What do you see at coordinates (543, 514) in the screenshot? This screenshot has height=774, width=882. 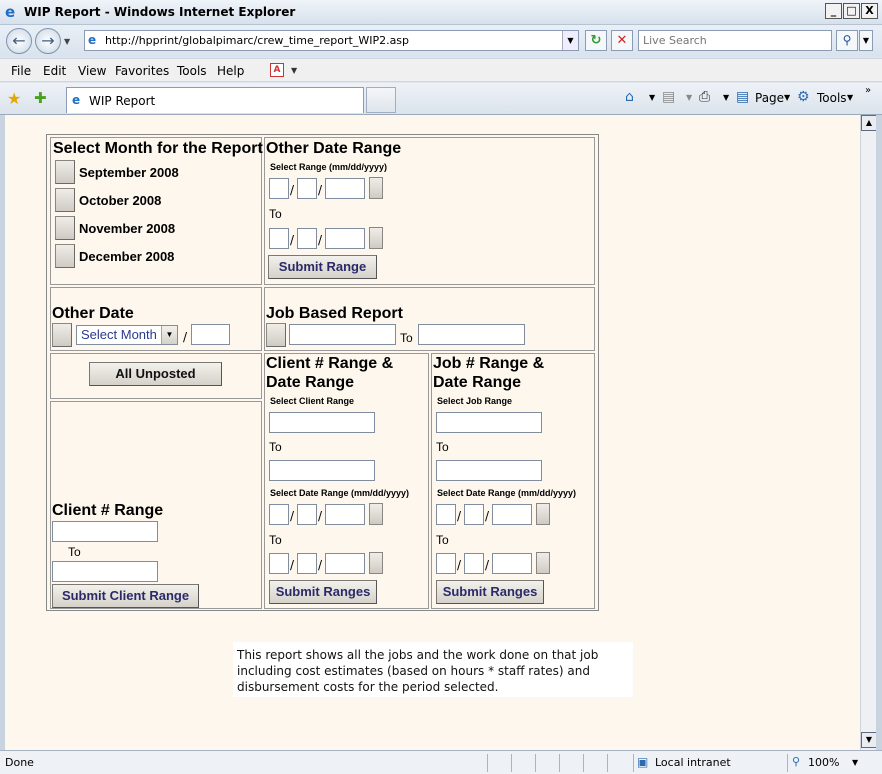 I see `job-date-start-calendar-button` at bounding box center [543, 514].